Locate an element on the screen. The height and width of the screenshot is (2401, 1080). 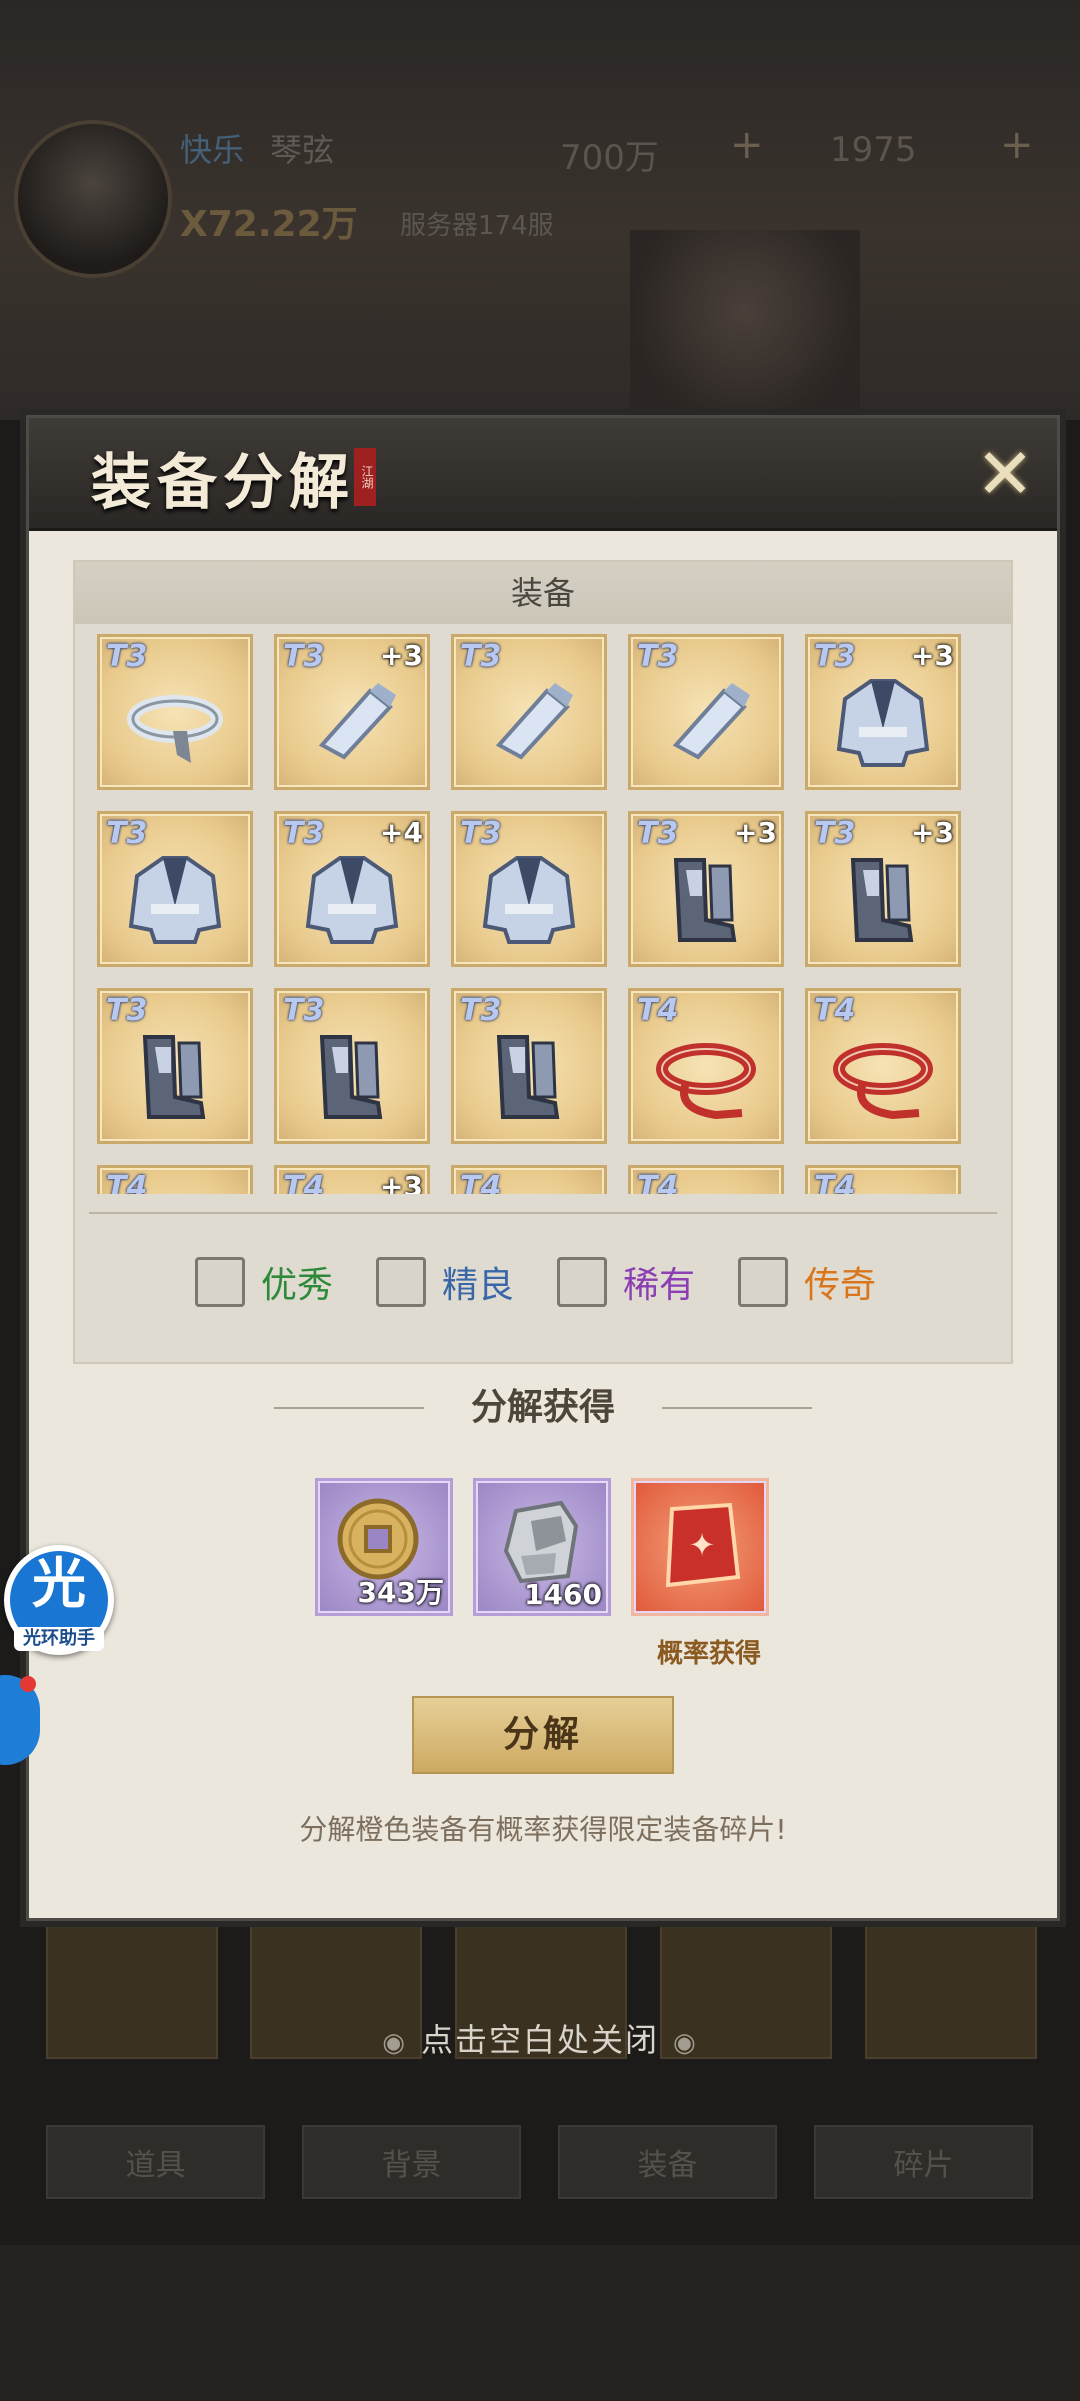
notification-dot is located at coordinates (28, 1684).